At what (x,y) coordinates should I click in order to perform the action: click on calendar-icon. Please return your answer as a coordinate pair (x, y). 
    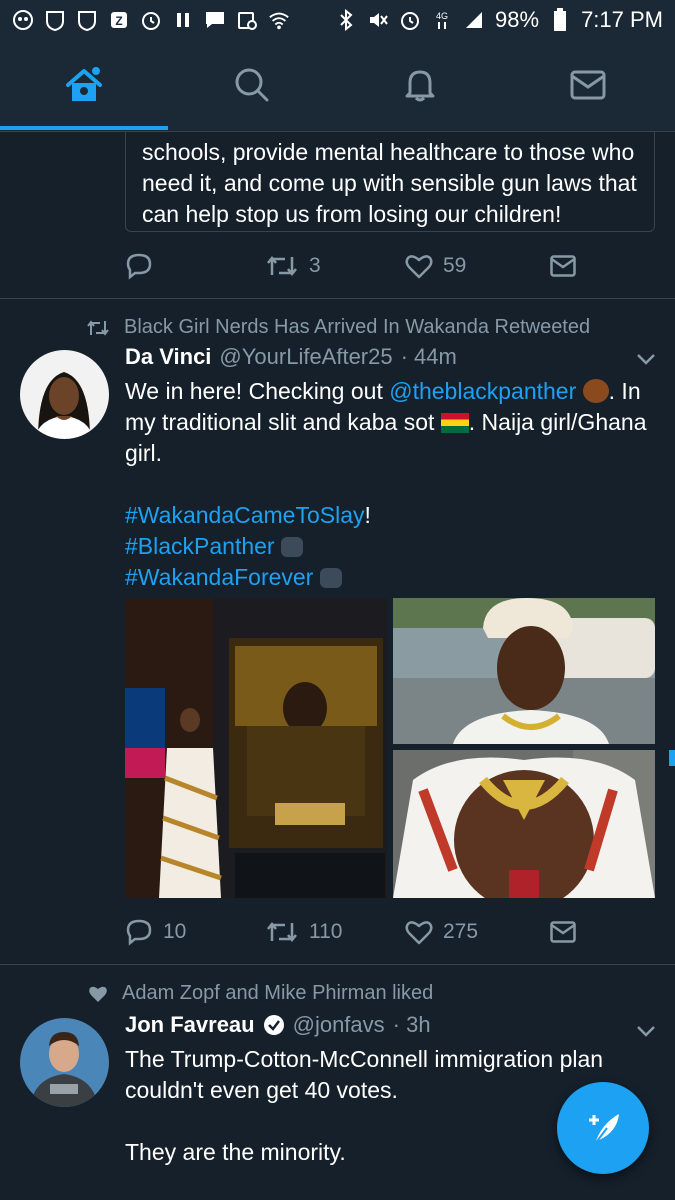
    Looking at the image, I should click on (247, 20).